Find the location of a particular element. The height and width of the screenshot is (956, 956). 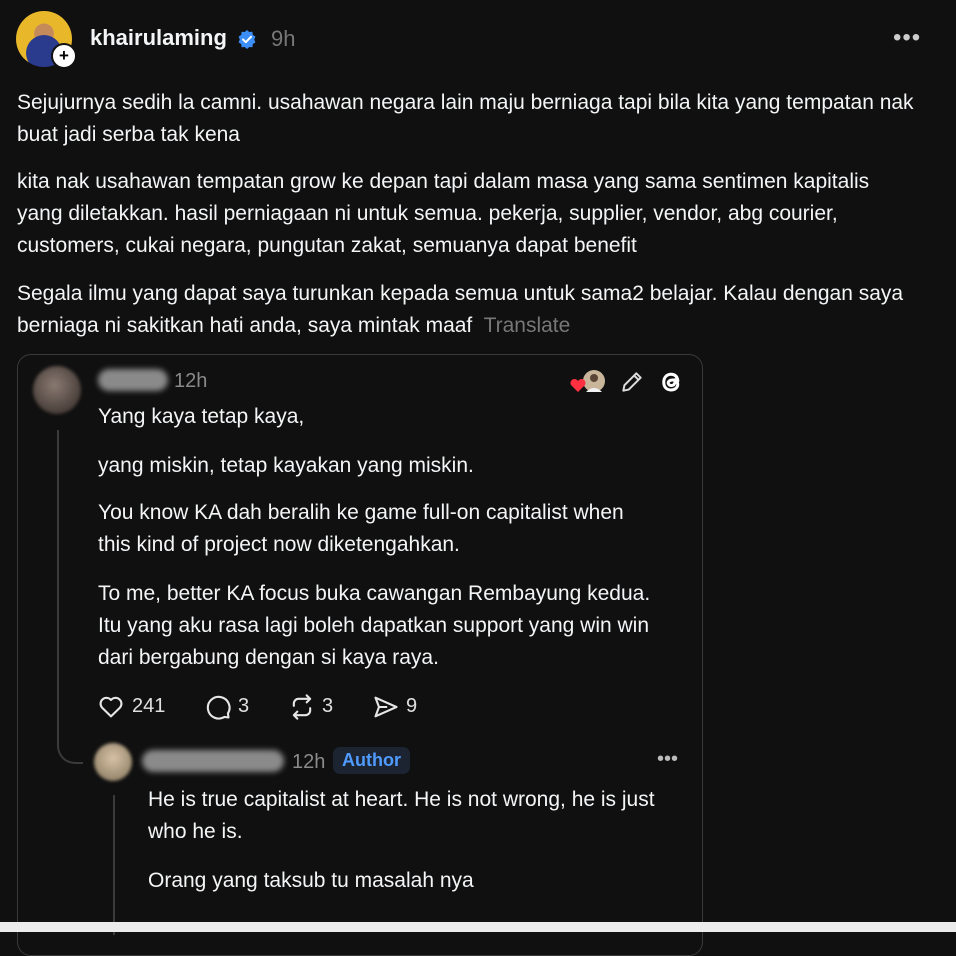

comment-count: 3 is located at coordinates (244, 706).